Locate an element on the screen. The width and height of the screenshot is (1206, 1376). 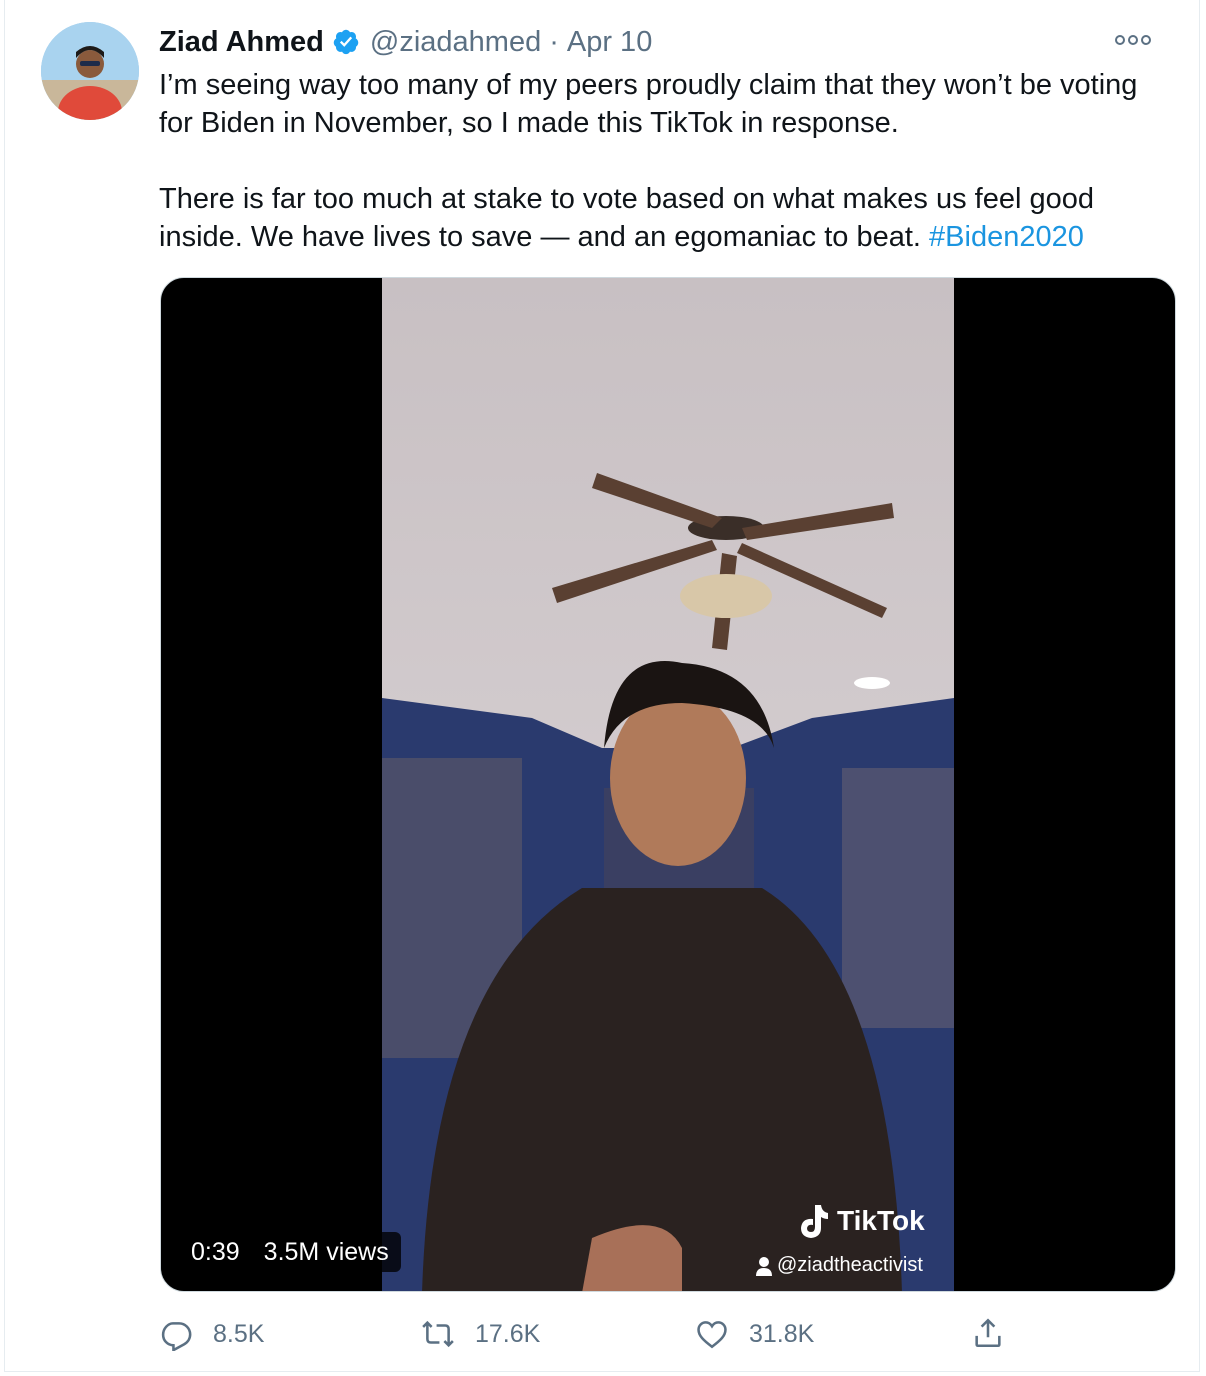
retweet-icon is located at coordinates (438, 1334).